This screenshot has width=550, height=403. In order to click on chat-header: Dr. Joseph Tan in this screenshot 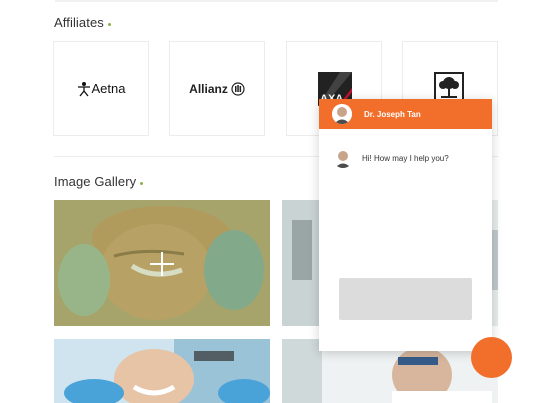, I will do `click(405, 114)`.